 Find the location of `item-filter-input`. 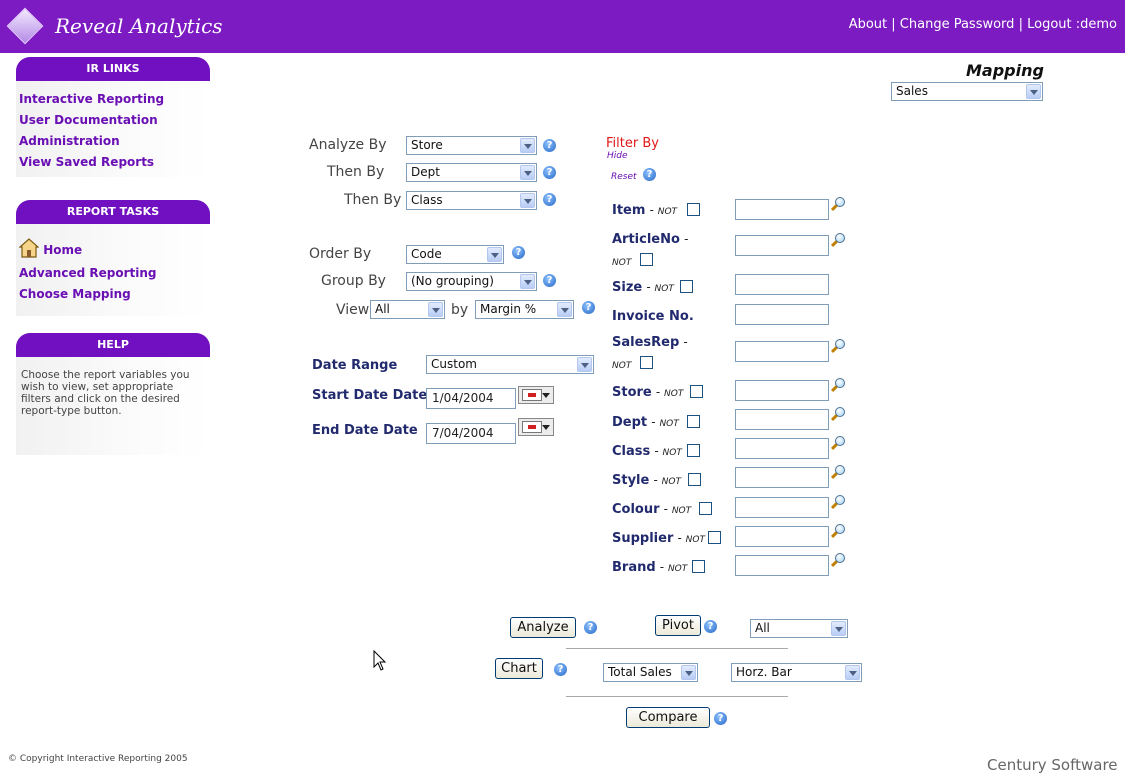

item-filter-input is located at coordinates (782, 209).